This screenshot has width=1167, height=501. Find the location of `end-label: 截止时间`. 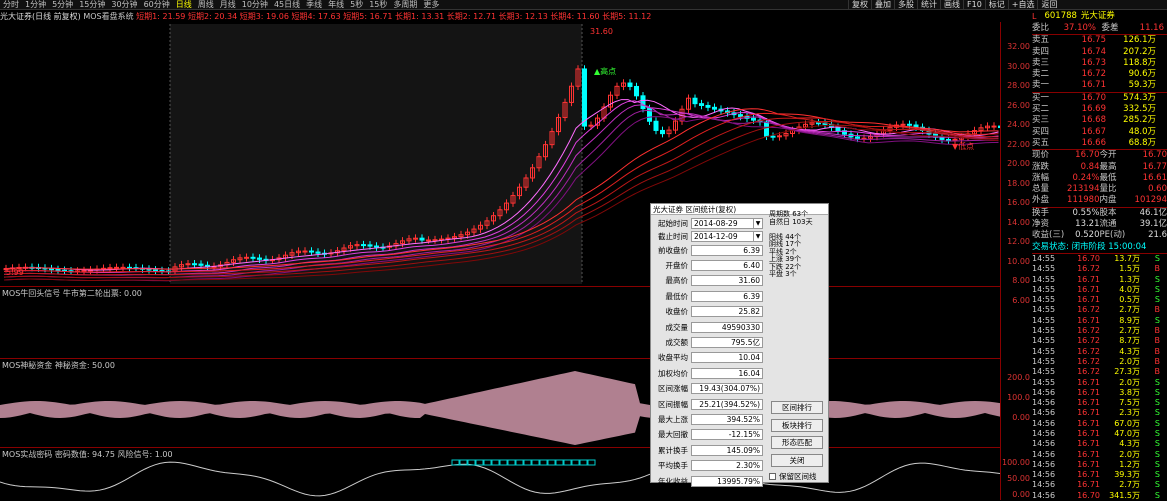

end-label: 截止时间 is located at coordinates (673, 236).